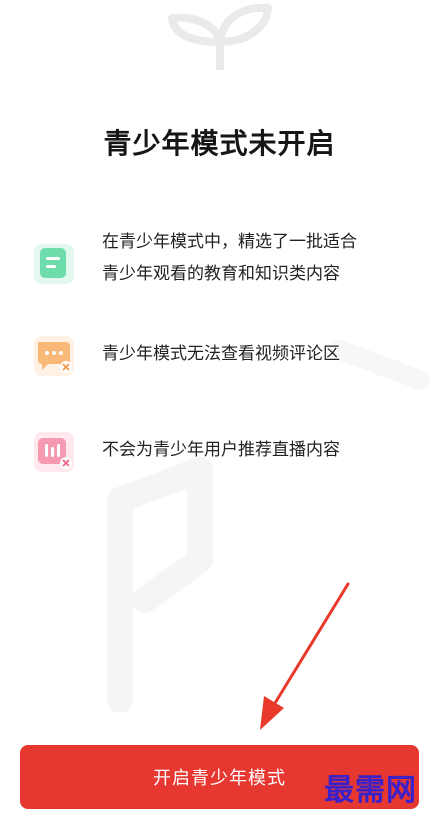 Image resolution: width=439 pixels, height=820 pixels. Describe the element at coordinates (221, 274) in the screenshot. I see `feature-text-line: 青少年观看的教育和知识类内容` at that location.